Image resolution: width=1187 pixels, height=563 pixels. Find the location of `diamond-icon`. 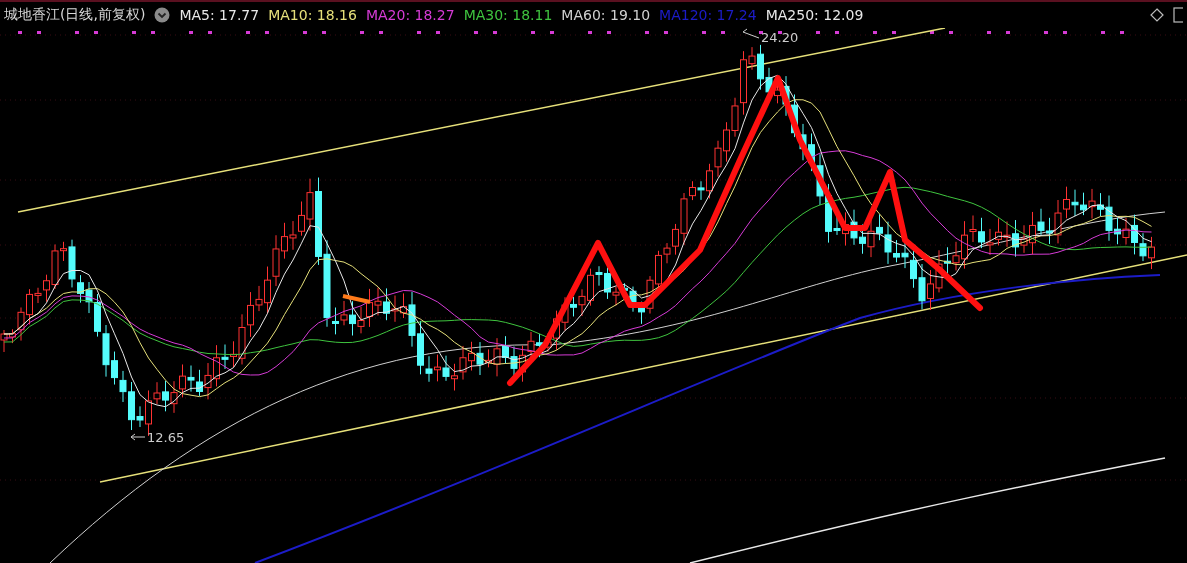

diamond-icon is located at coordinates (1157, 15).